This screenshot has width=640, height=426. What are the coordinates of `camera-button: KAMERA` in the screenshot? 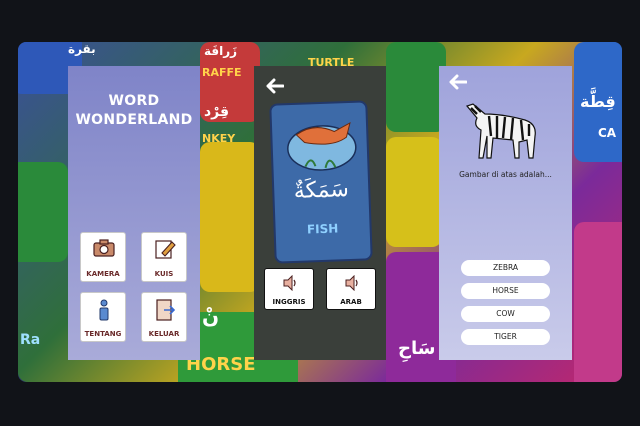 It's located at (103, 257).